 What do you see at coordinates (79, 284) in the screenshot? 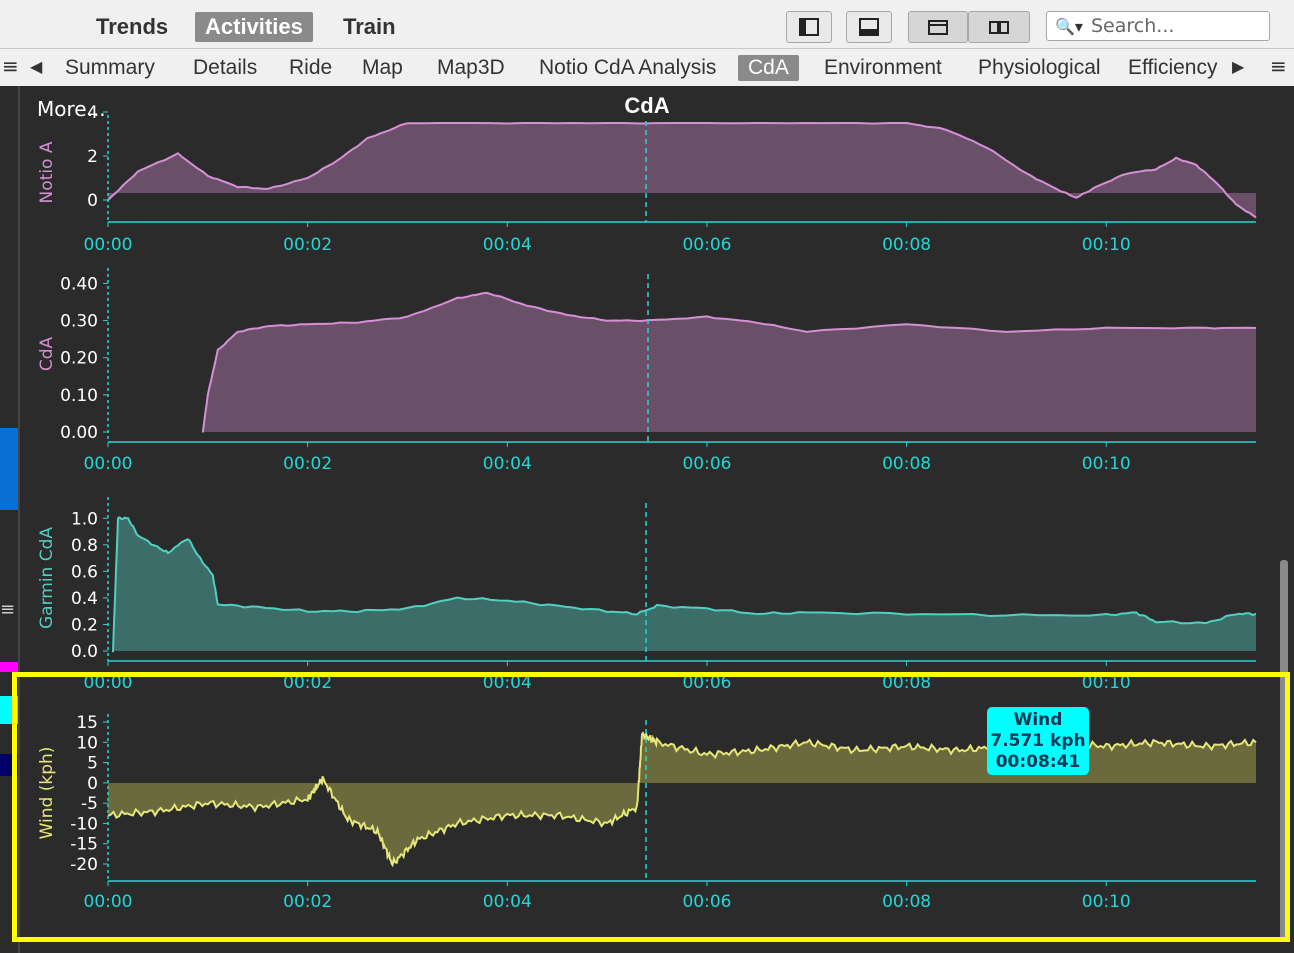
I see `y-tick-label: 0.40` at bounding box center [79, 284].